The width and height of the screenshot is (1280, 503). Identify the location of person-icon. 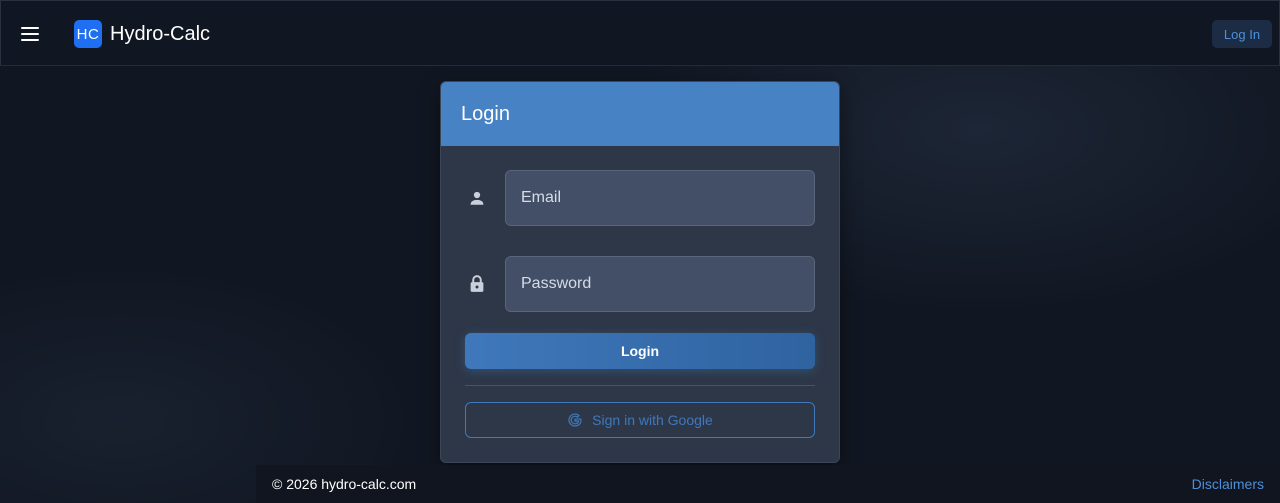
(477, 198).